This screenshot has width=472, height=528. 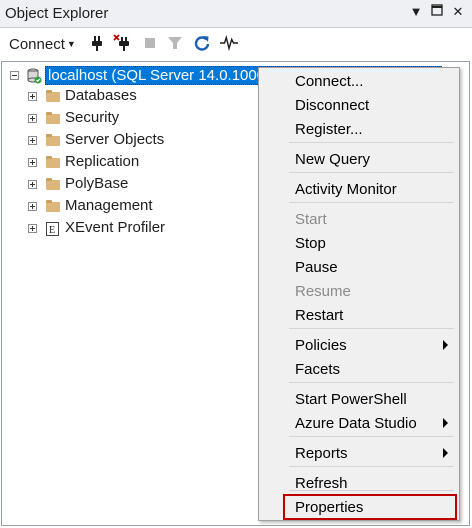 What do you see at coordinates (57, 13) in the screenshot?
I see `window-title: Object Explorer` at bounding box center [57, 13].